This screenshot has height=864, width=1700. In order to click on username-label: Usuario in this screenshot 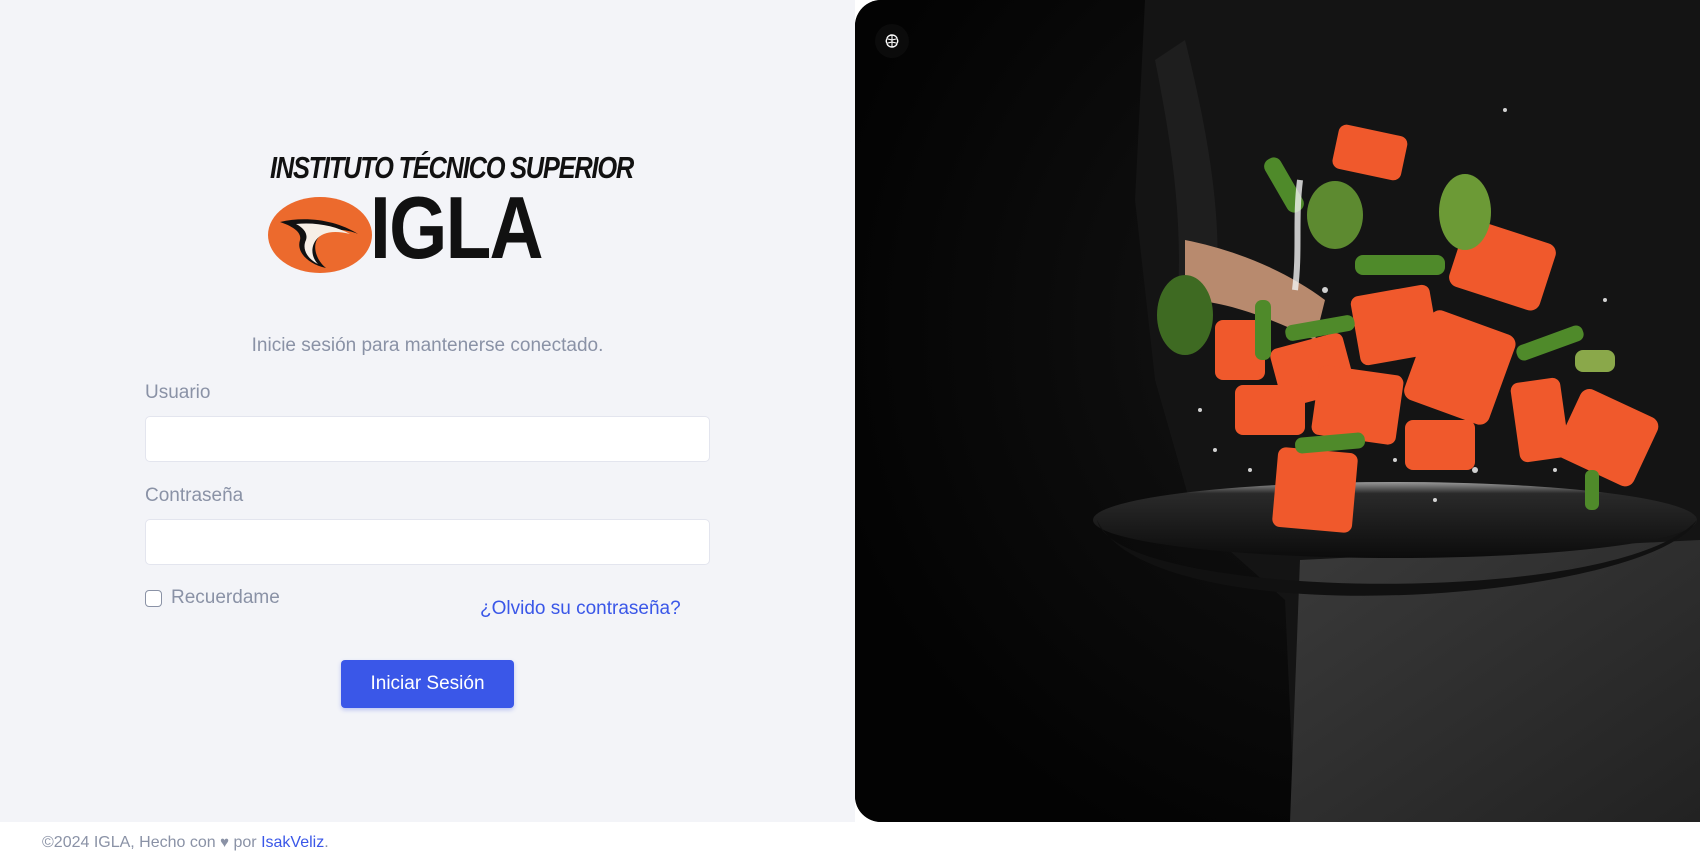, I will do `click(178, 392)`.